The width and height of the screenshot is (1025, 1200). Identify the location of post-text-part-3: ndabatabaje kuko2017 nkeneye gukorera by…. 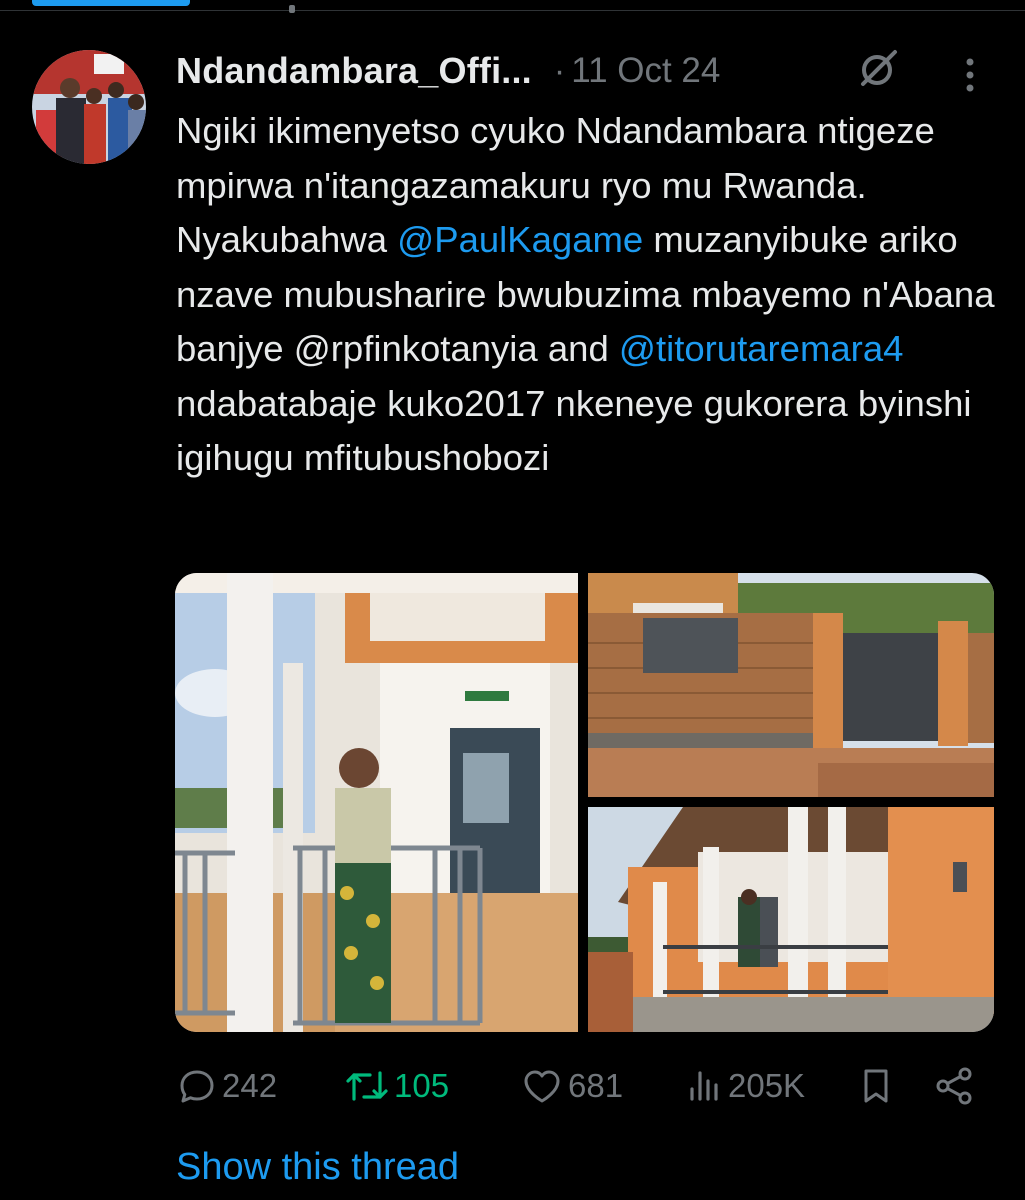
(574, 430).